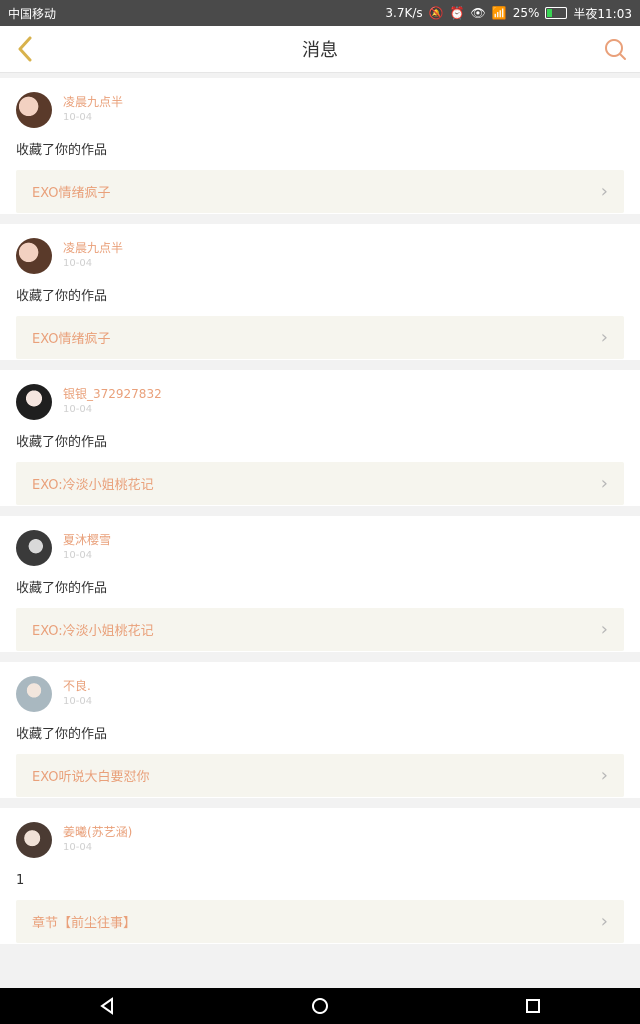 The image size is (640, 1024). Describe the element at coordinates (320, 775) in the screenshot. I see `work-link: EXO听说大白要怼你 ›` at that location.